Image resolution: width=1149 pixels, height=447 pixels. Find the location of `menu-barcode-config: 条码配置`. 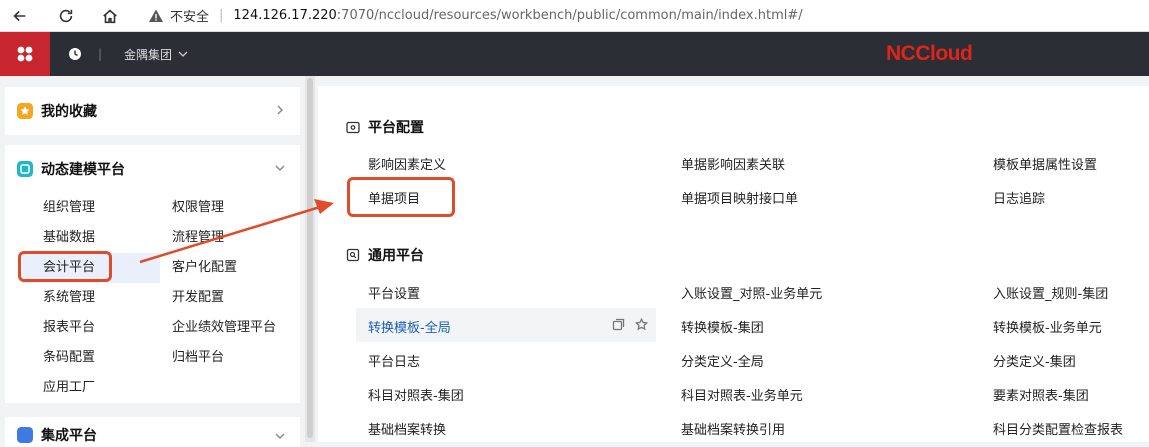

menu-barcode-config: 条码配置 is located at coordinates (69, 358).